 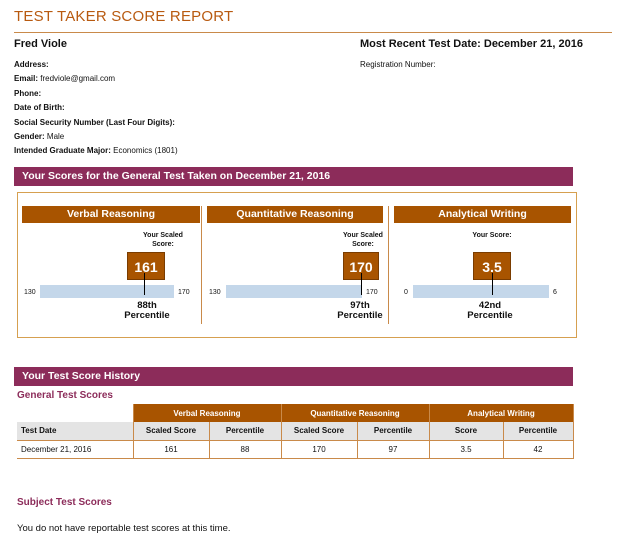 I want to click on writing-scaled-label: Your Score:, so click(x=492, y=235).